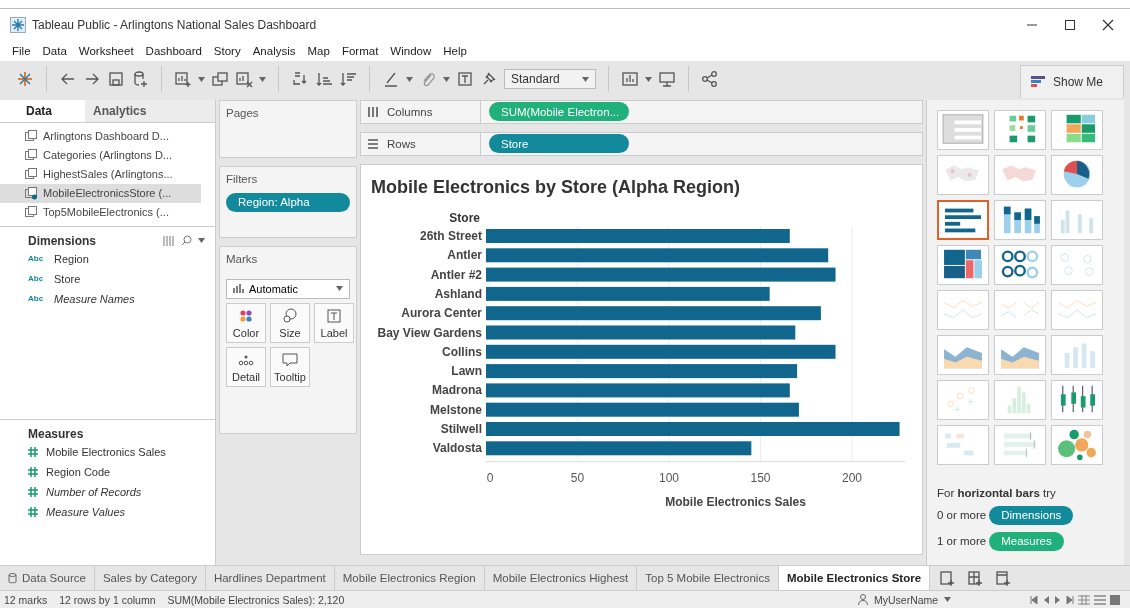 This screenshot has width=1130, height=608. What do you see at coordinates (710, 79) in the screenshot?
I see `share-icon` at bounding box center [710, 79].